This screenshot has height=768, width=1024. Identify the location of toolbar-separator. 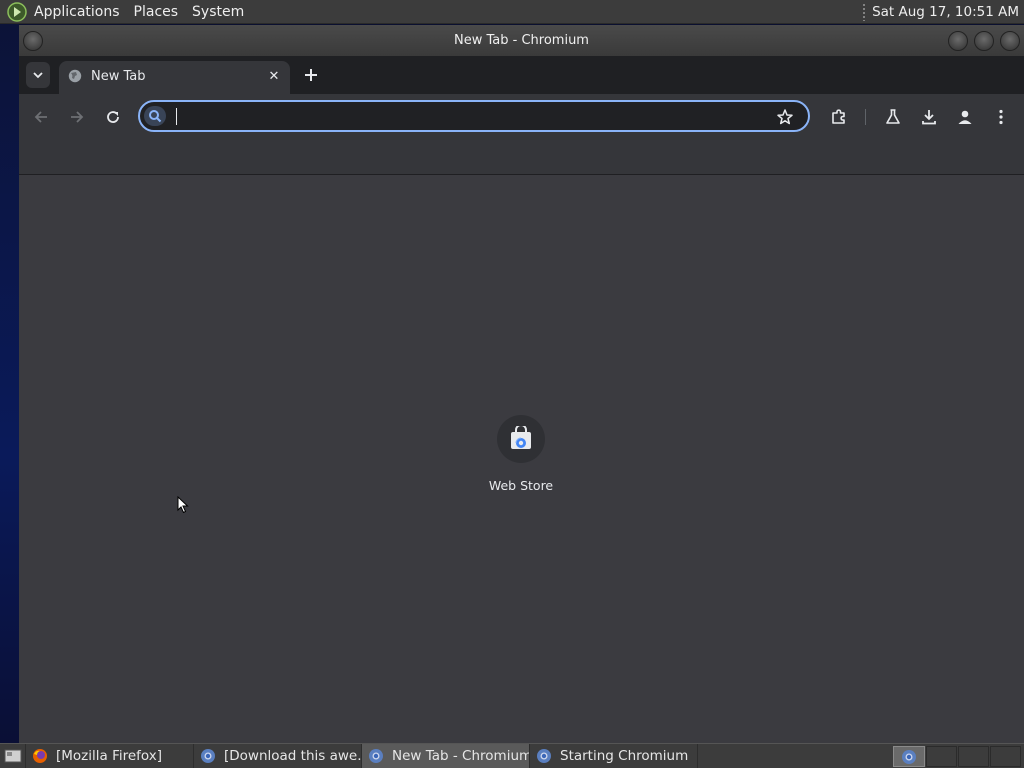
(865, 117).